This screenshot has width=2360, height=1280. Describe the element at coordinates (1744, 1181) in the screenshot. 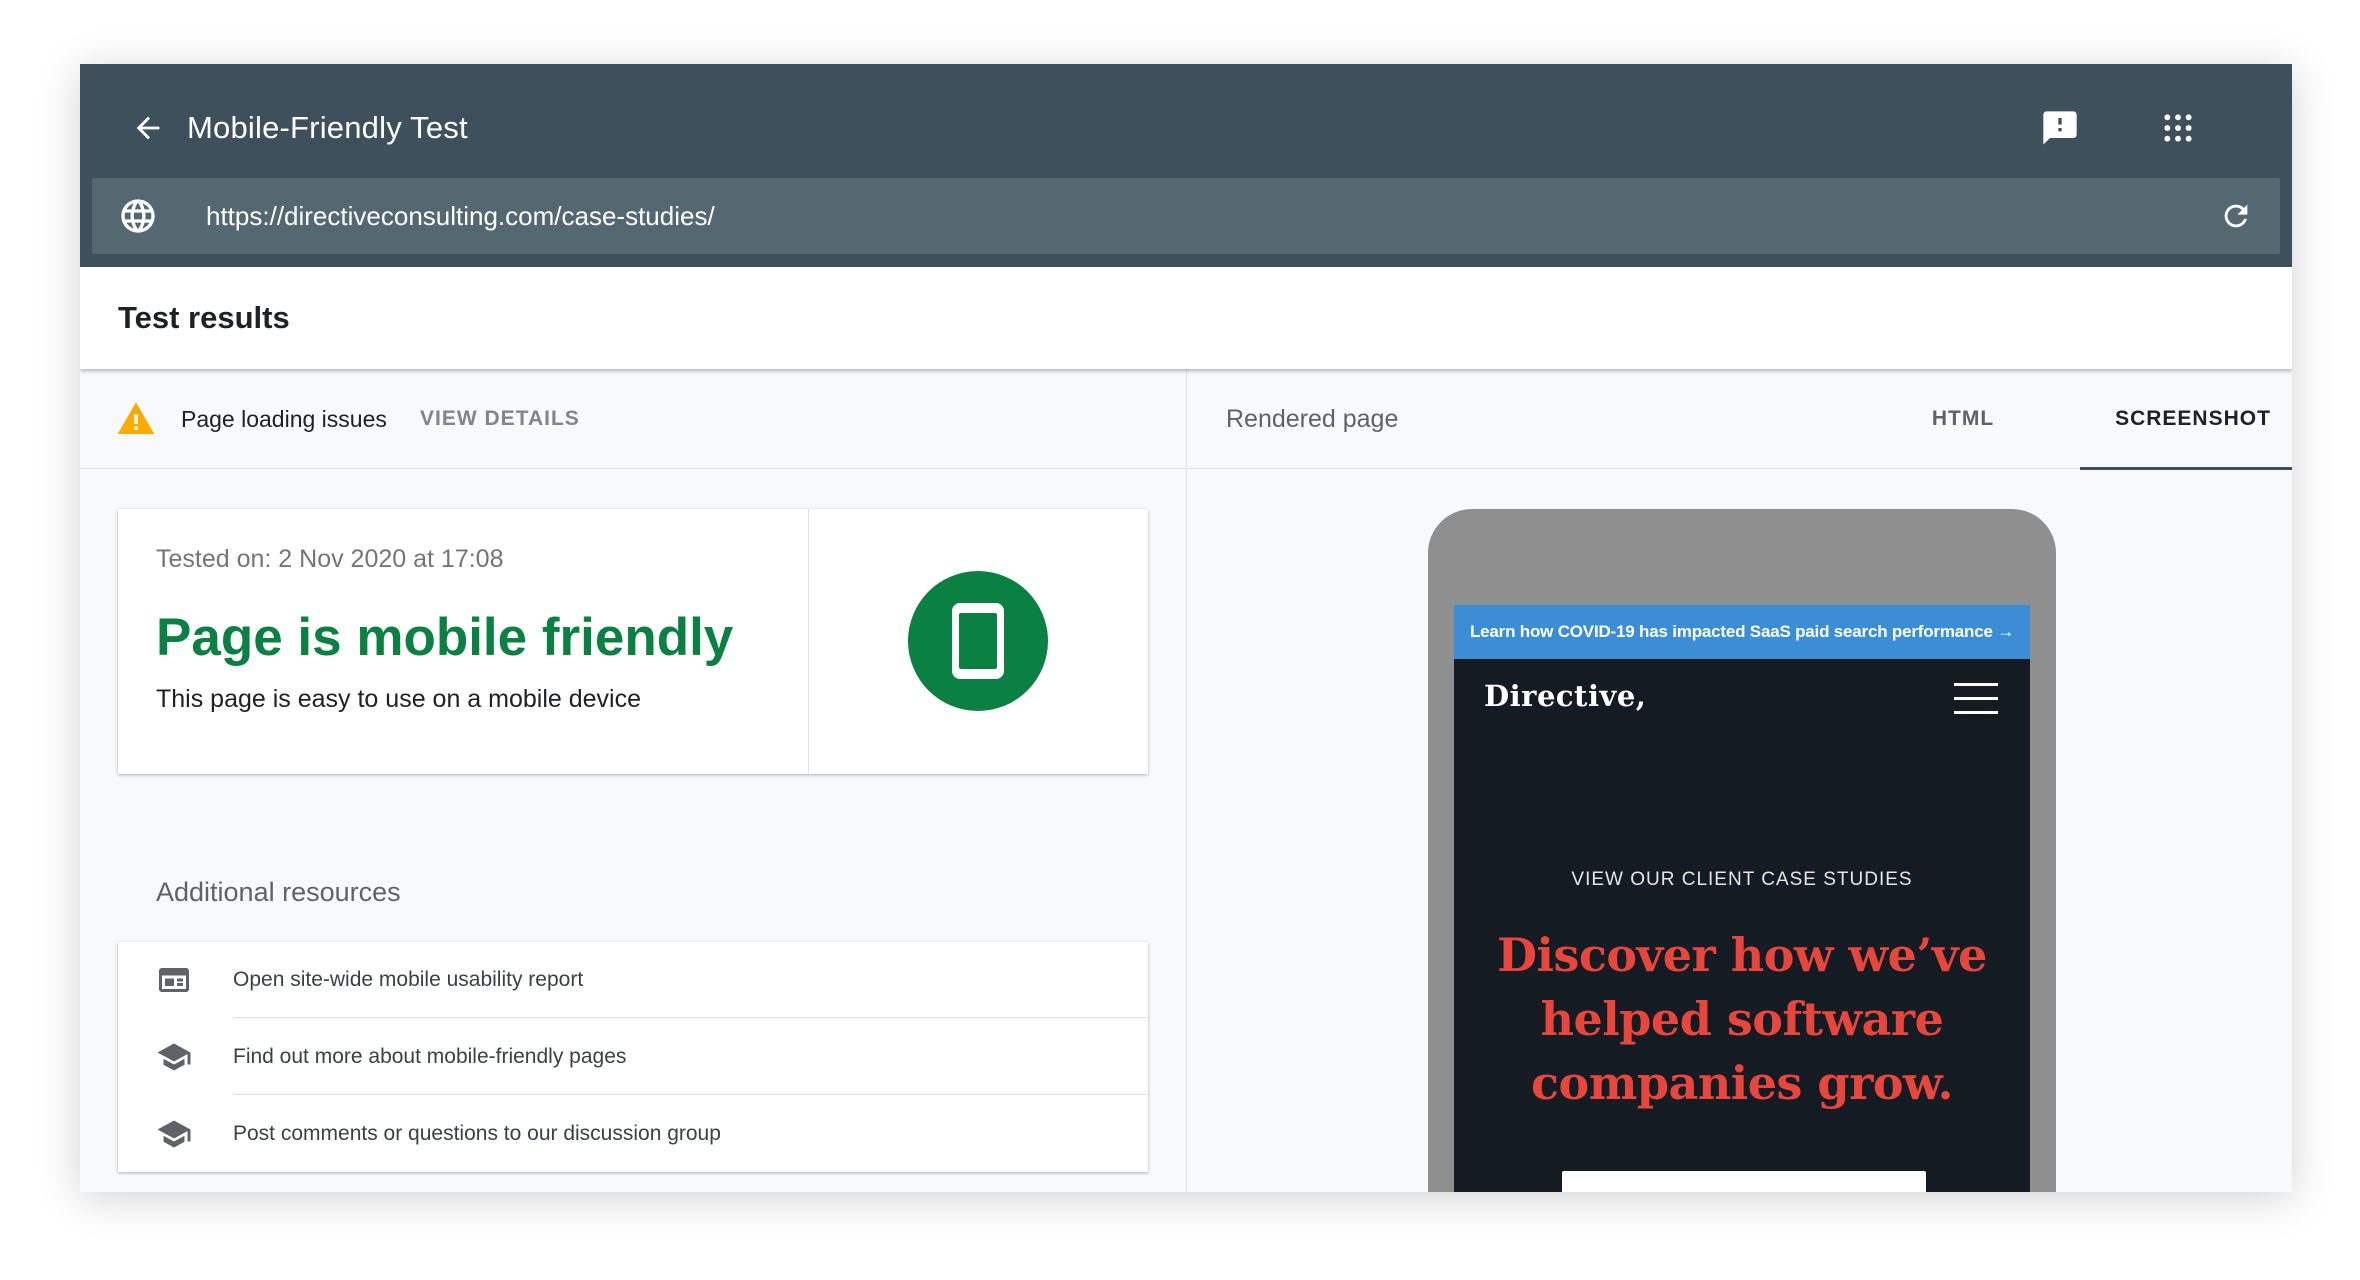

I see `cta-button` at that location.